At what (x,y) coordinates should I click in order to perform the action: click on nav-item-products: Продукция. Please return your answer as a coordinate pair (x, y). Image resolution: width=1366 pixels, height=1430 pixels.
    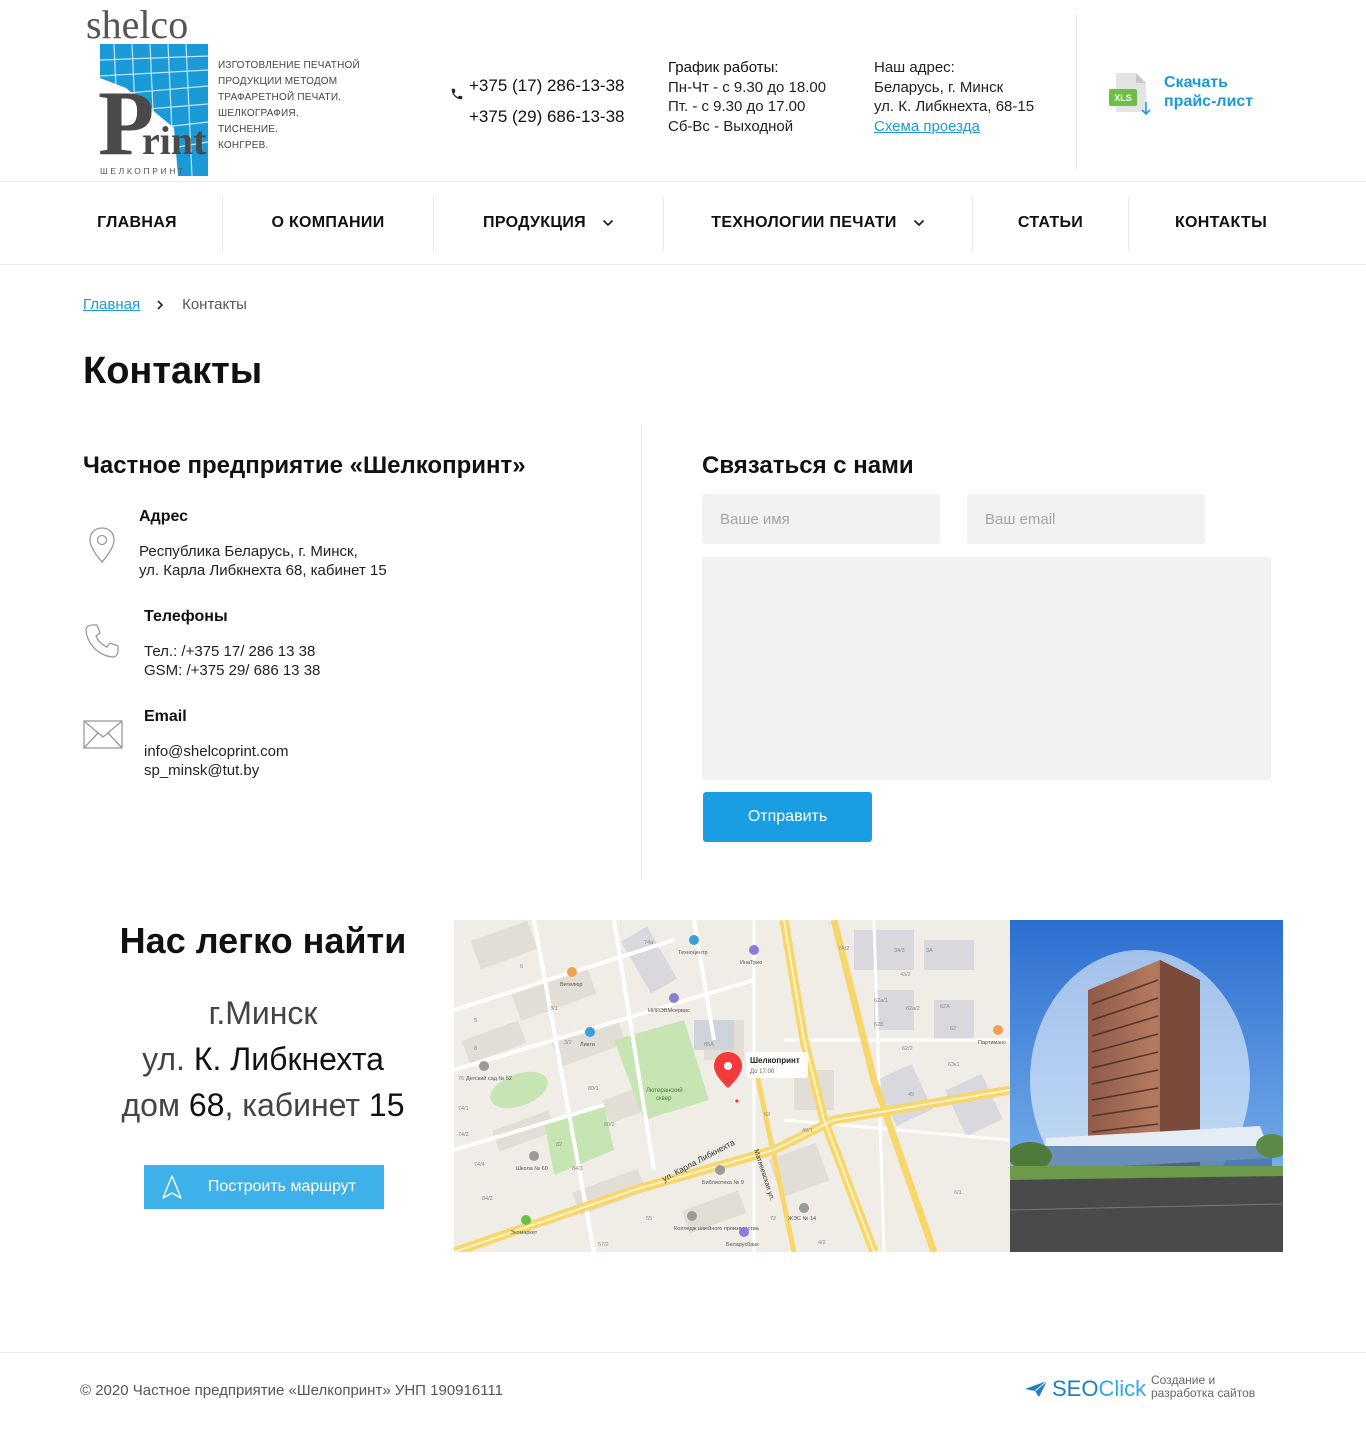
    Looking at the image, I should click on (548, 223).